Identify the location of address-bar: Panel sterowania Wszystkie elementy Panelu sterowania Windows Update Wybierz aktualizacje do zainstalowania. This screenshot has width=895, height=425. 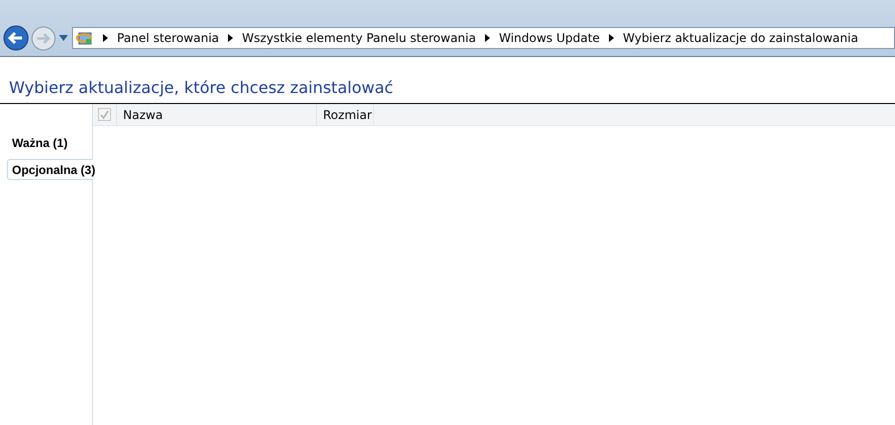
(483, 38).